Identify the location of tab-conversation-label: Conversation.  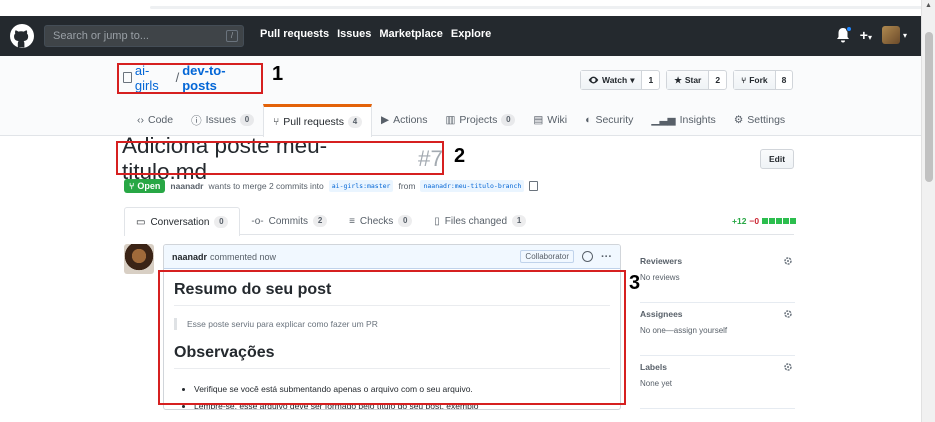
(180, 222).